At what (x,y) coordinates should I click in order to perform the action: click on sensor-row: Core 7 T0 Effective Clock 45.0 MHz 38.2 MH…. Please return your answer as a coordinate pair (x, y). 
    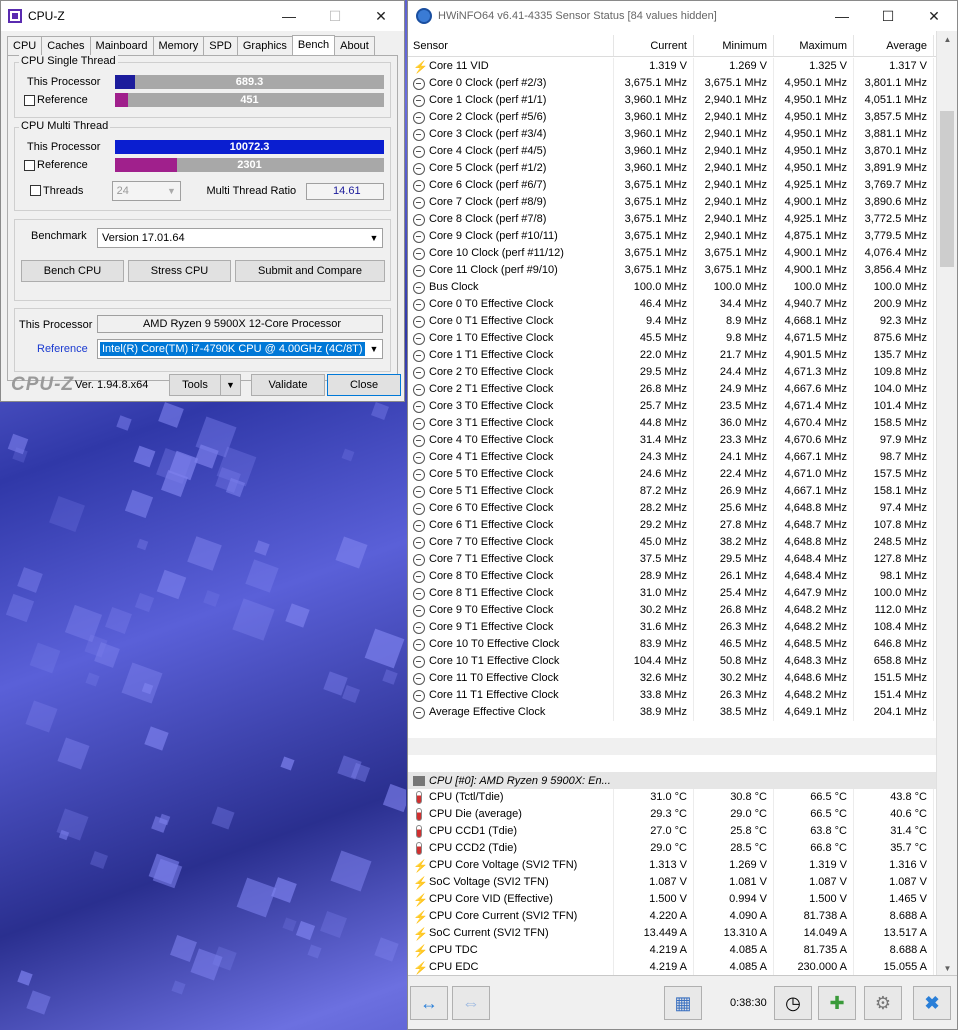
    Looking at the image, I should click on (672, 542).